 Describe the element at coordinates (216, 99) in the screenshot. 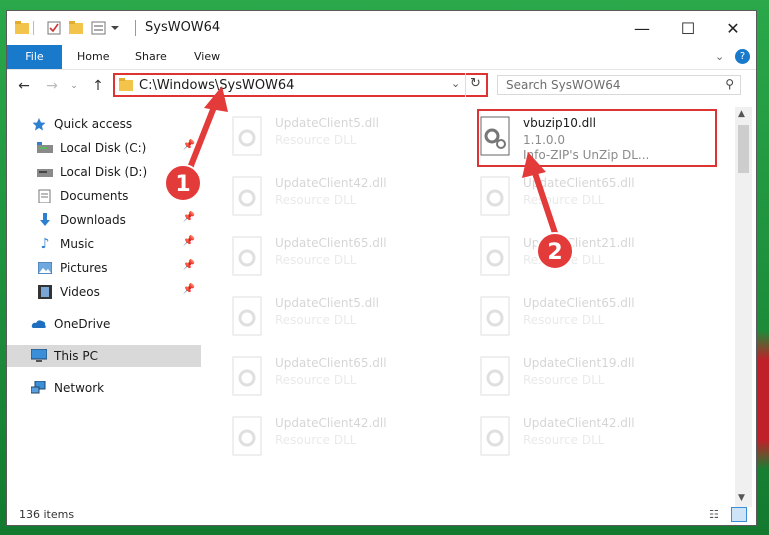

I see `arrow-1-head` at that location.